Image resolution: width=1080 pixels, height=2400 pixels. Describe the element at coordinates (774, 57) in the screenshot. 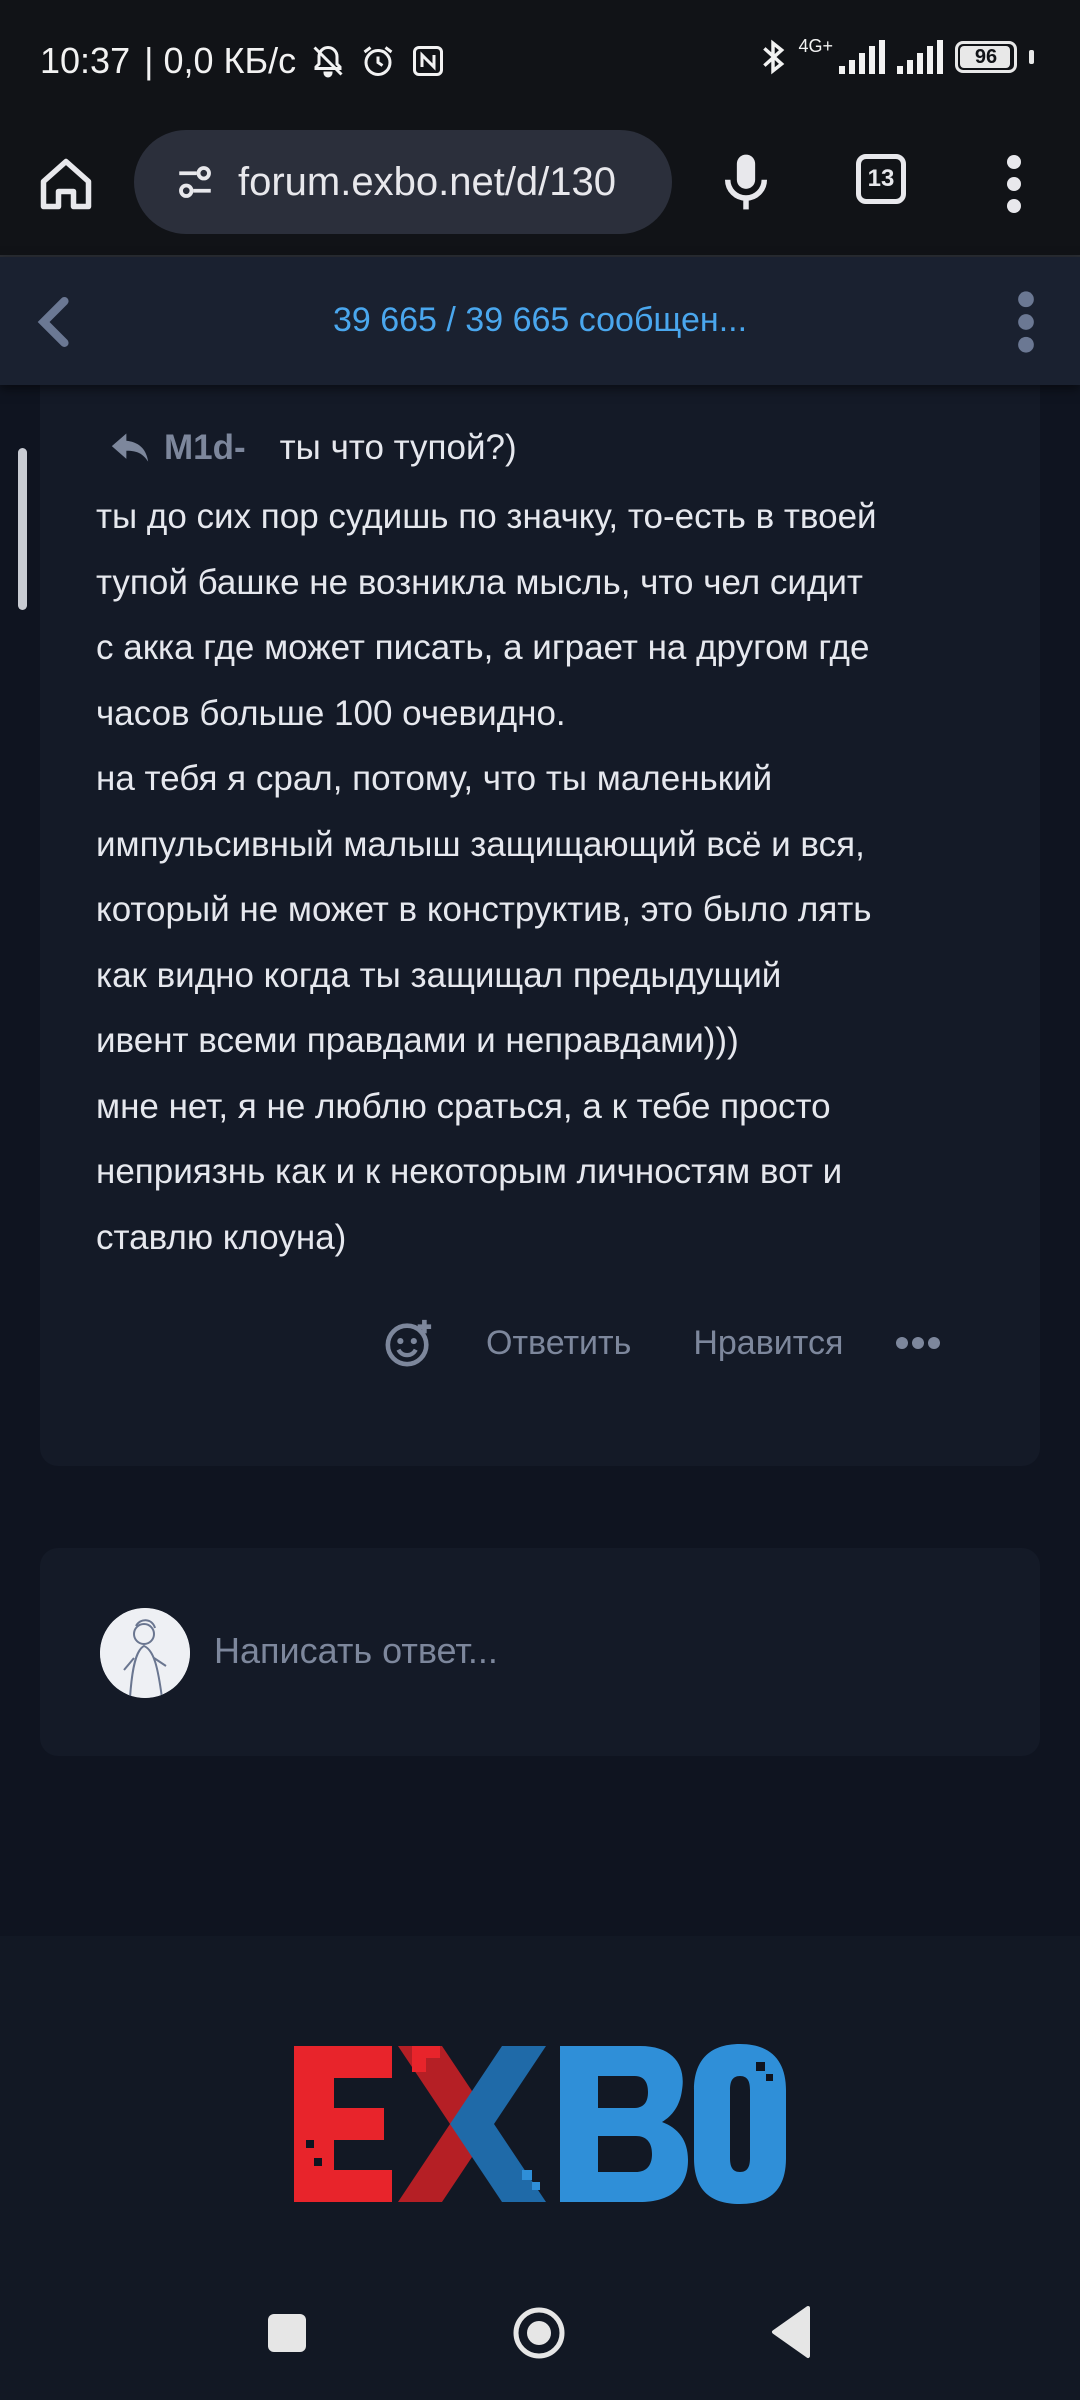

I see `bluetooth-icon` at that location.